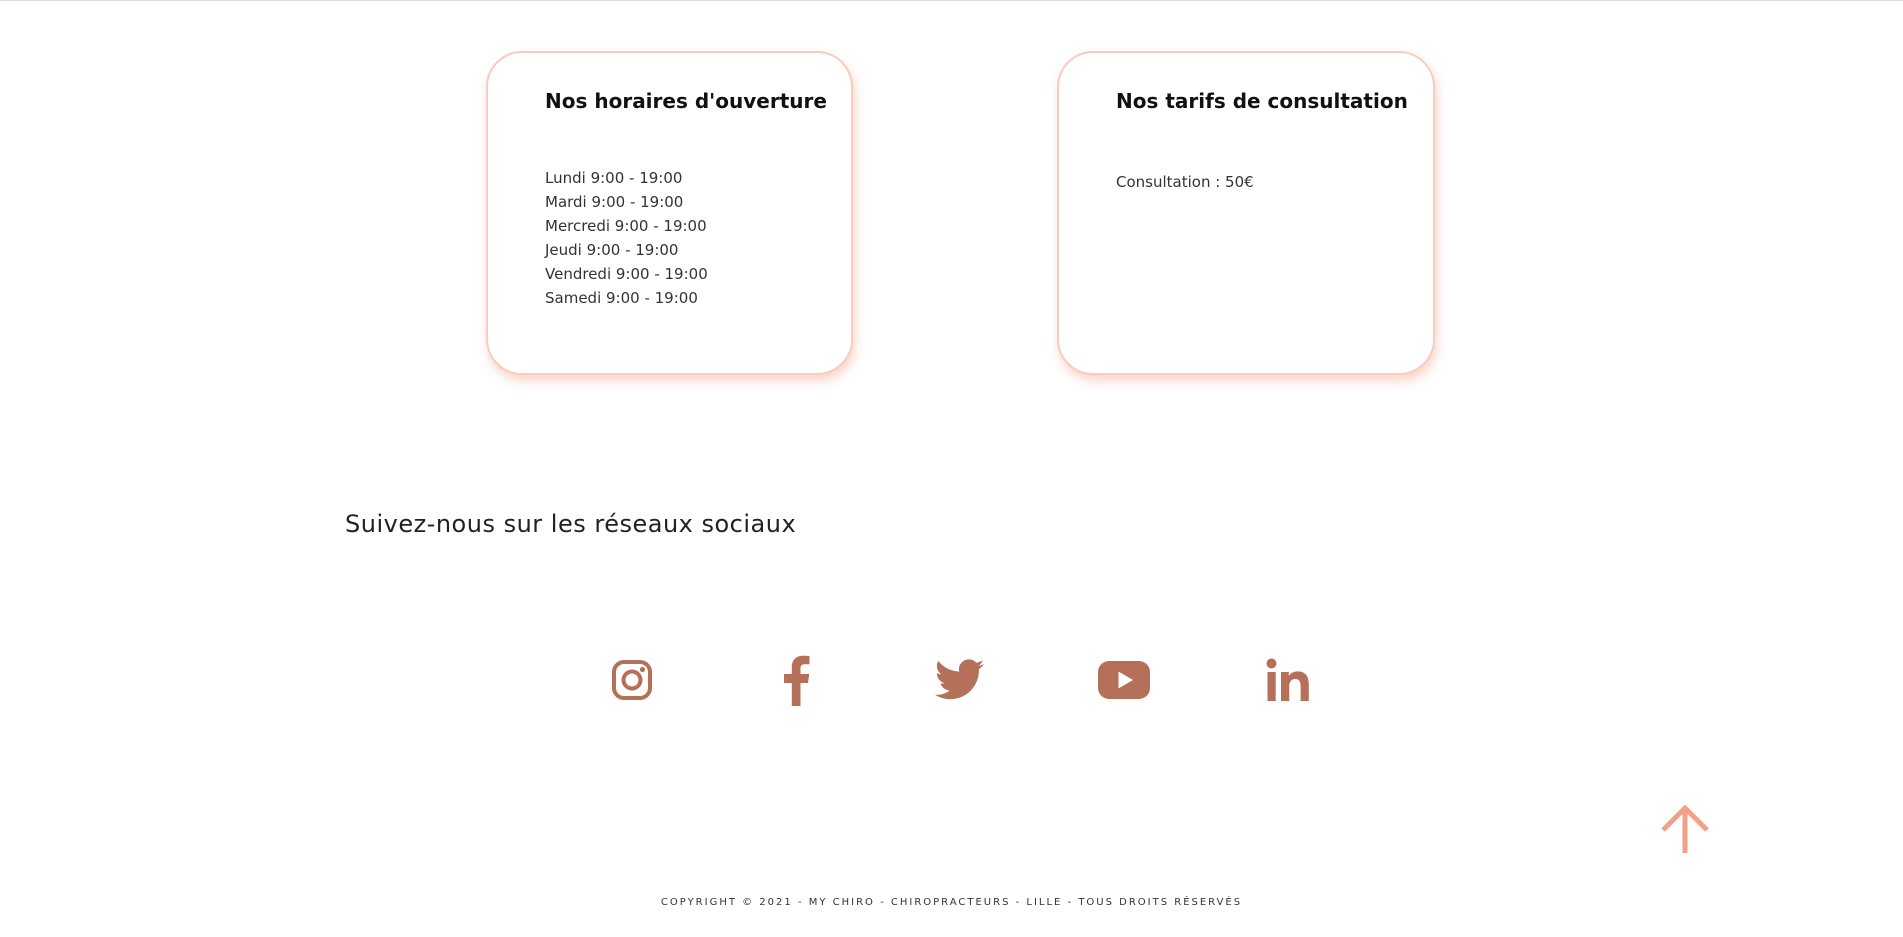  Describe the element at coordinates (614, 202) in the screenshot. I see `hours-tuesday: Mardi 9:00 - 19:00` at that location.